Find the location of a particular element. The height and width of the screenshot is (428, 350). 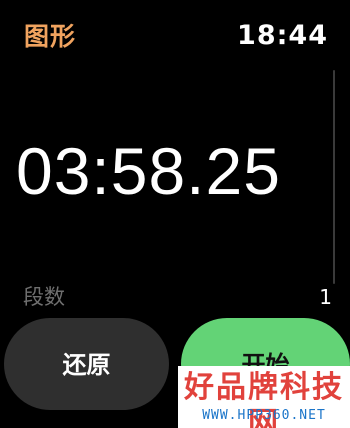

reset-button: 还原 is located at coordinates (86, 364).